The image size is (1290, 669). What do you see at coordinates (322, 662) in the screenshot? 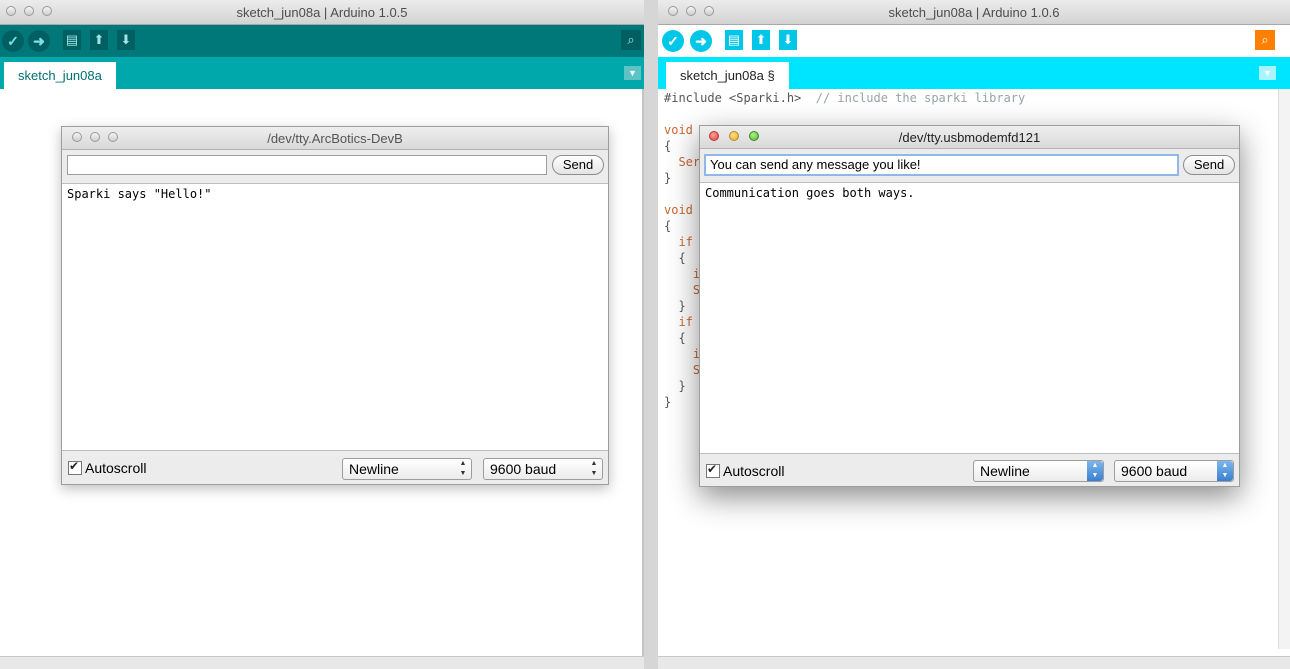
I see `left-horizontal-scrollbar` at bounding box center [322, 662].